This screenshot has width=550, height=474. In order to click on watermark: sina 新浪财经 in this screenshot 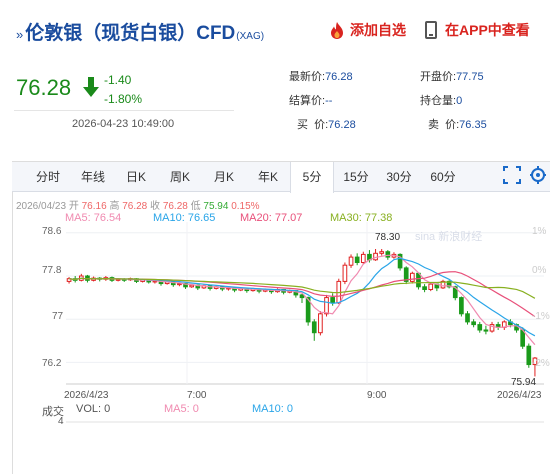, I will do `click(448, 236)`.